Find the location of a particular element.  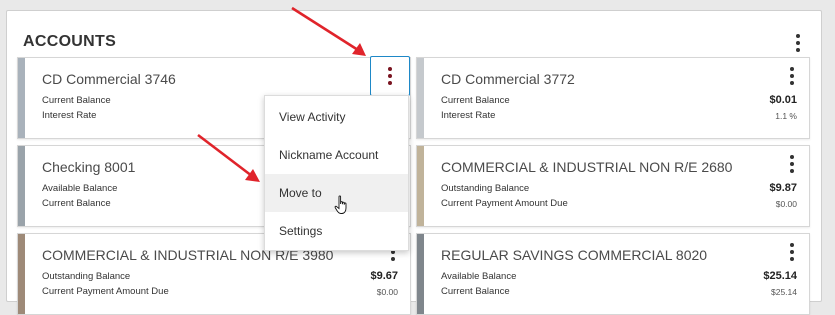

accounts-more-icon is located at coordinates (798, 43).